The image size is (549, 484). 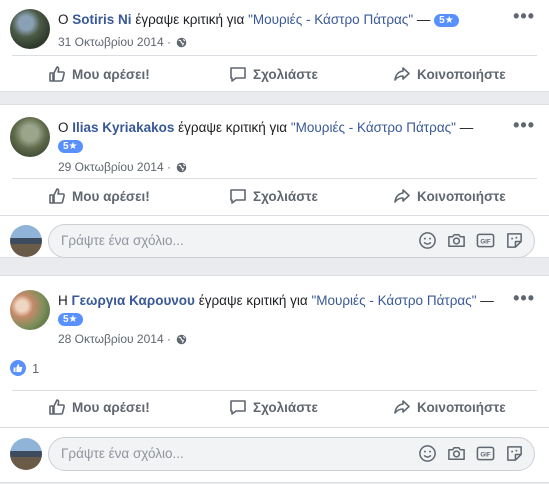 What do you see at coordinates (111, 167) in the screenshot?
I see `post-date-link: 29 Οκτωβρίου 2014` at bounding box center [111, 167].